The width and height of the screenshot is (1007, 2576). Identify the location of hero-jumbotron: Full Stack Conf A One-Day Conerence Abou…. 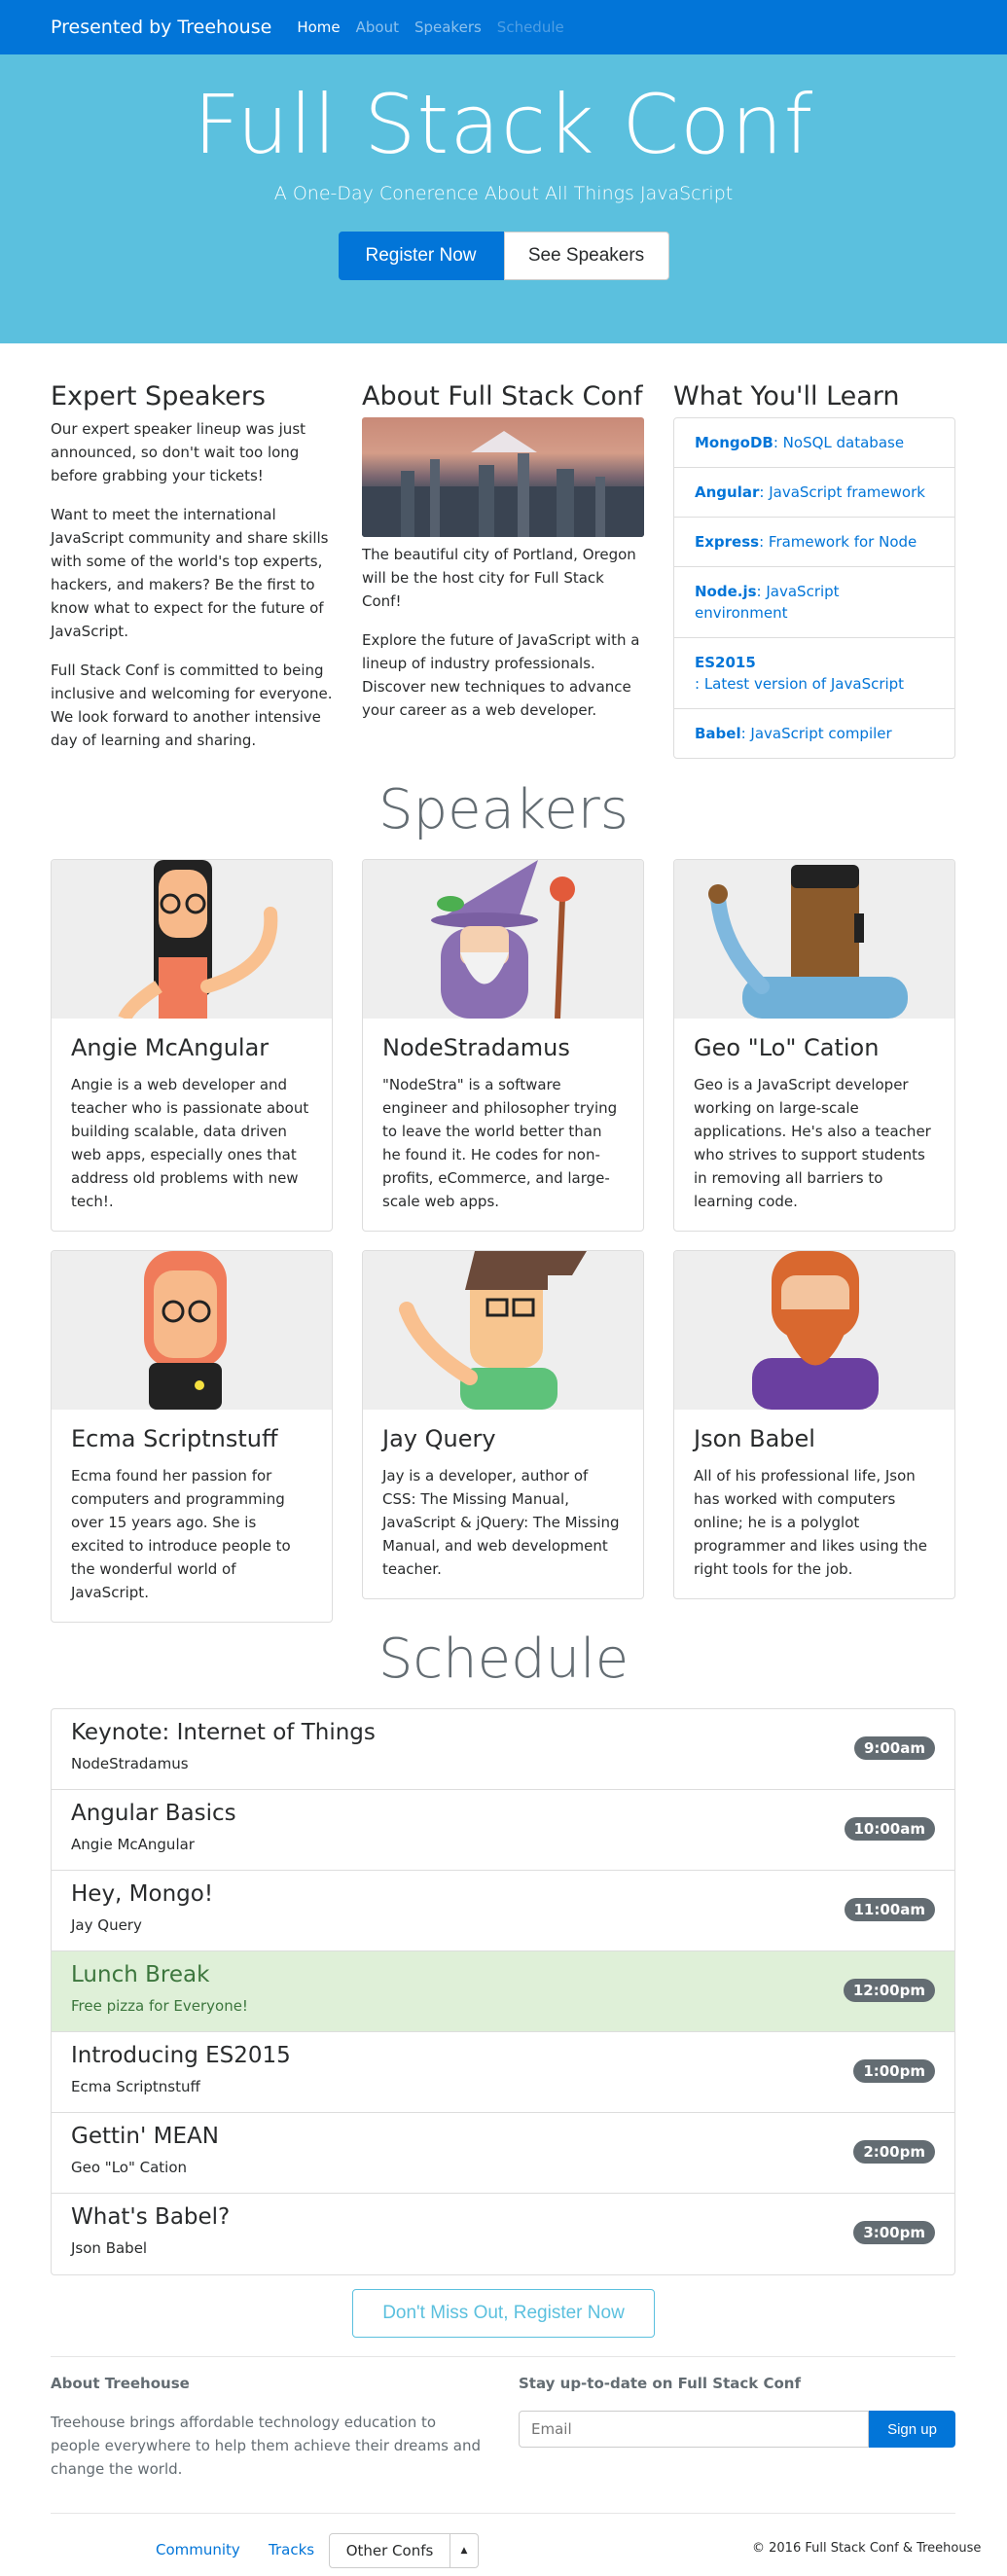
(503, 198).